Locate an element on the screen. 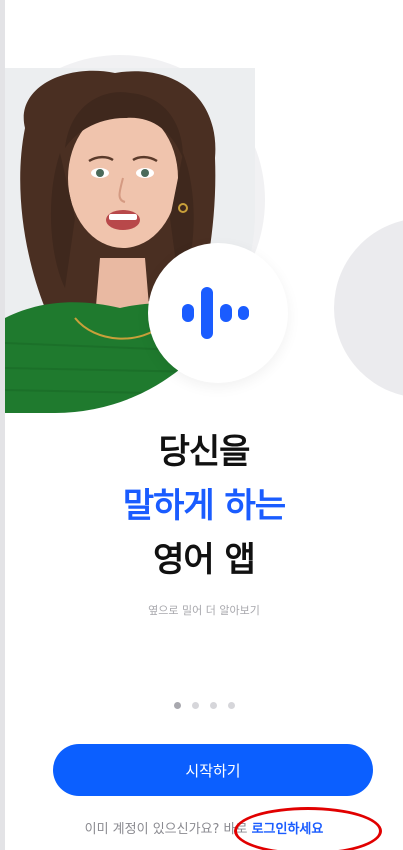  next-slide-peek is located at coordinates (368, 308).